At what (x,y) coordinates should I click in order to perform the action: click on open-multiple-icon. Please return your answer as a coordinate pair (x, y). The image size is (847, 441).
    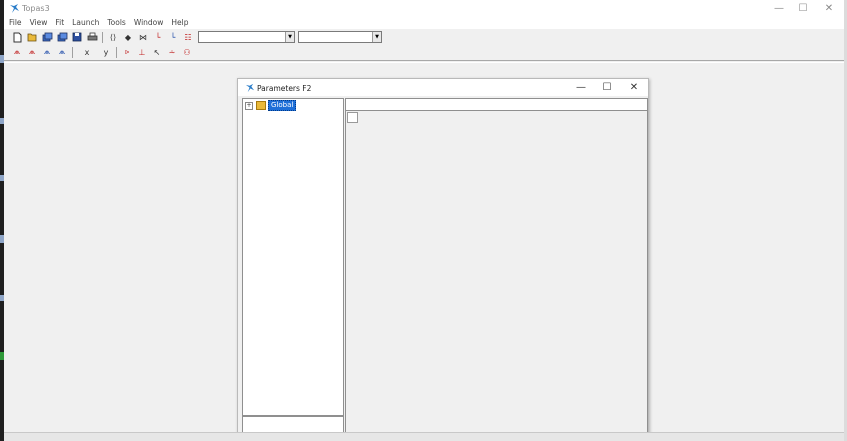
    Looking at the image, I should click on (47, 37).